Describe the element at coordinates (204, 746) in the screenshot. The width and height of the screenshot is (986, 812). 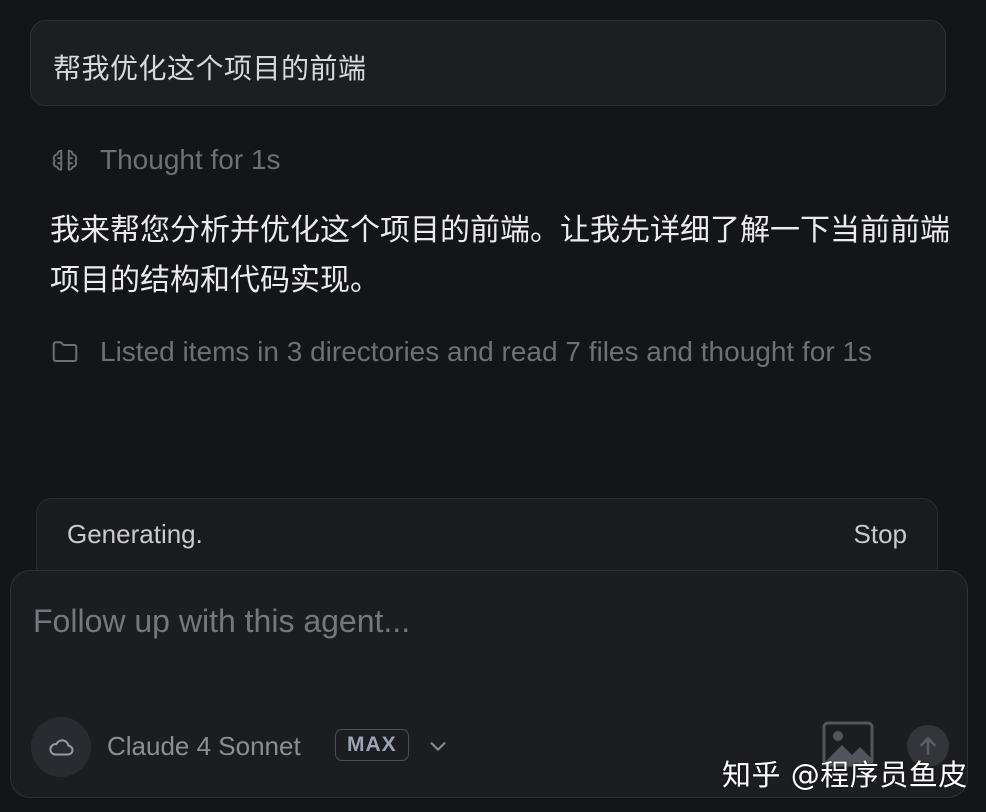
I see `model-selector: Claude 4 Sonnet` at that location.